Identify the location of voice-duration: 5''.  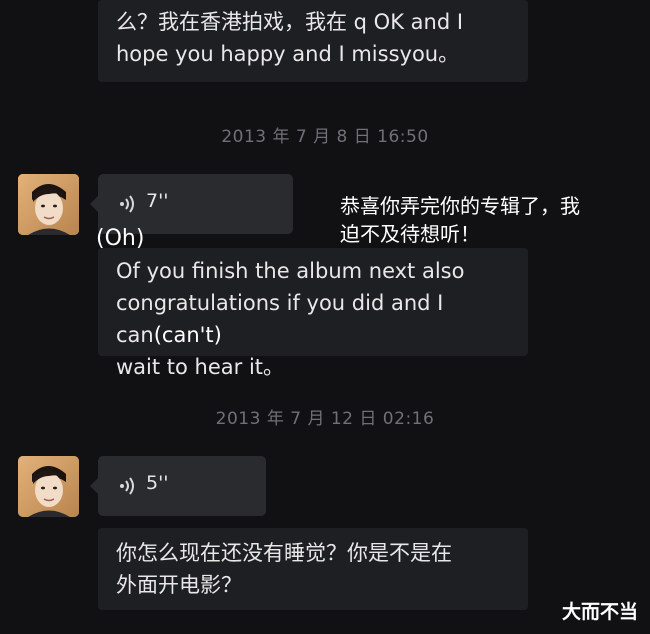
(157, 483).